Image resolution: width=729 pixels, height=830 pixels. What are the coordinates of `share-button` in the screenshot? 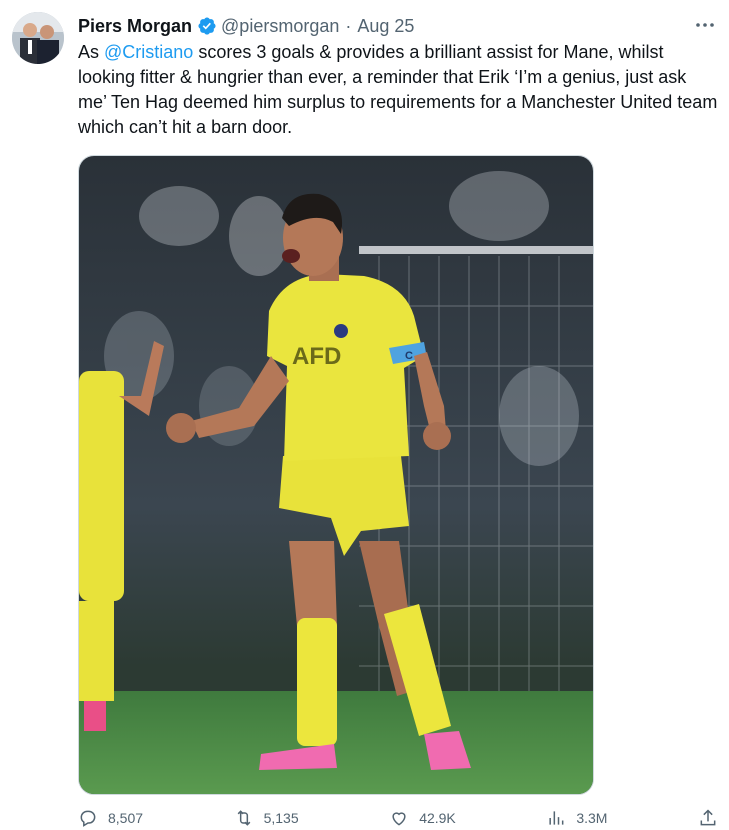 It's located at (708, 818).